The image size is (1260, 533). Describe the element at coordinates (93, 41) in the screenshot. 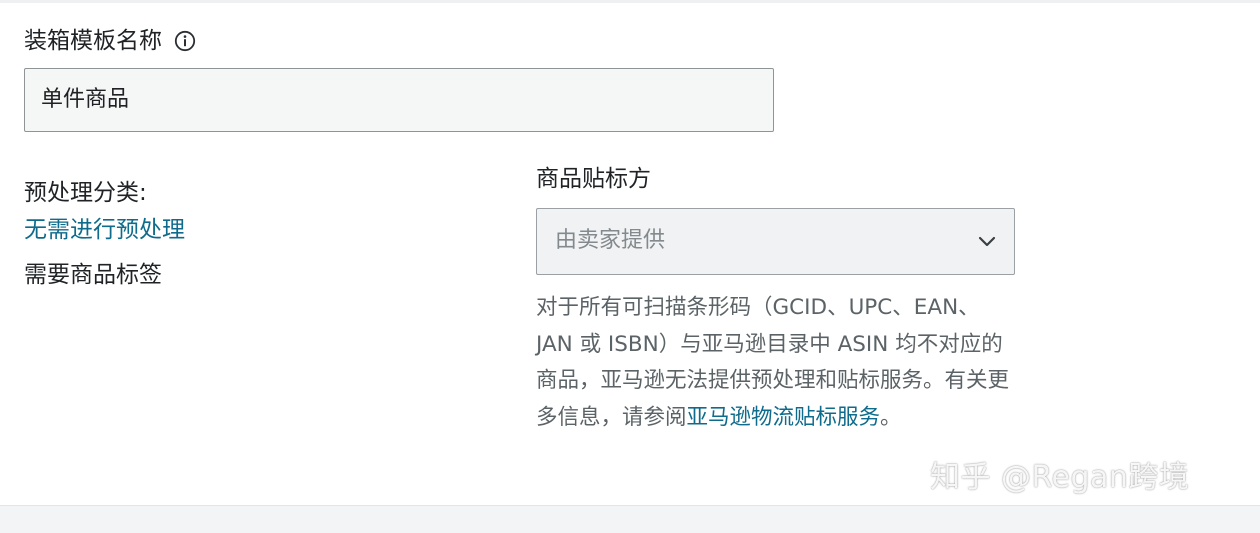

I see `box-template-name-text: 装箱模板名称` at that location.